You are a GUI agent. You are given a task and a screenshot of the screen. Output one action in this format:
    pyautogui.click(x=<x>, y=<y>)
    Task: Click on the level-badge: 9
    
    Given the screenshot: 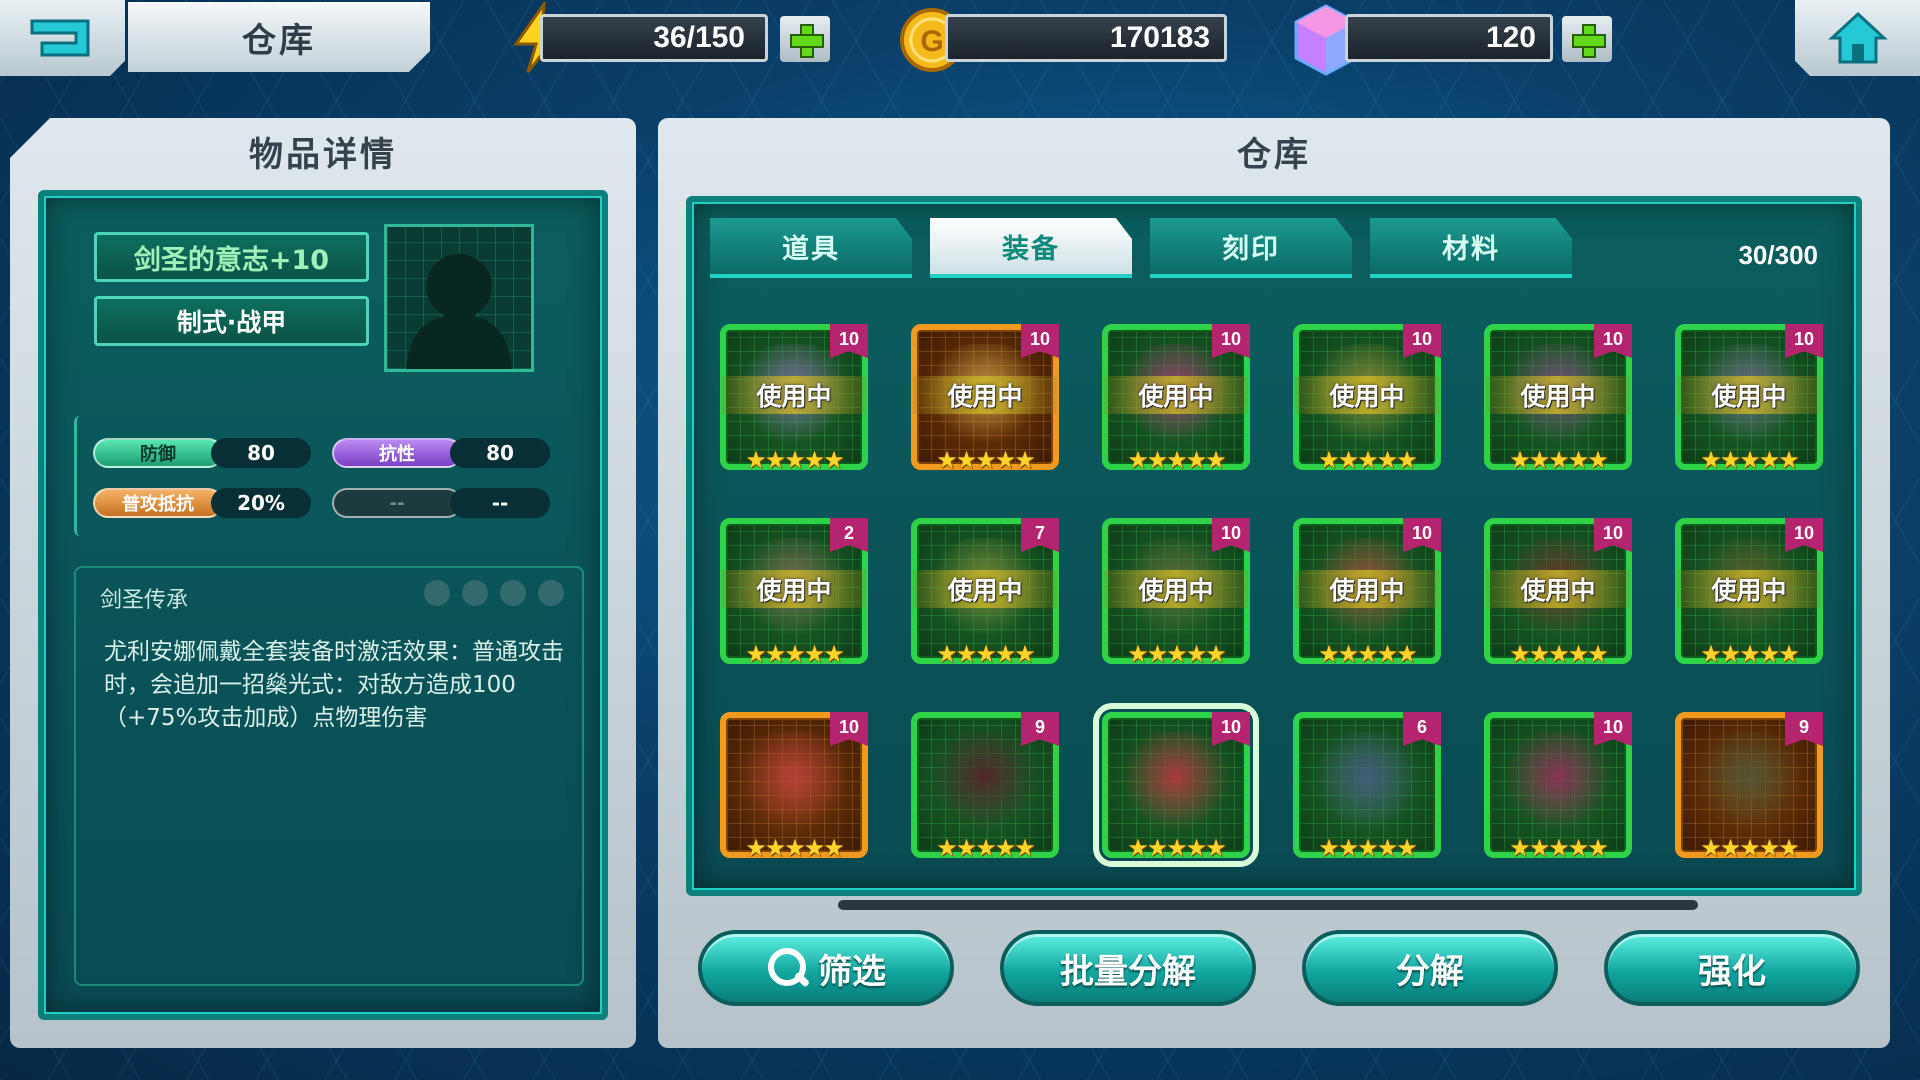 What is the action you would take?
    pyautogui.click(x=1040, y=729)
    